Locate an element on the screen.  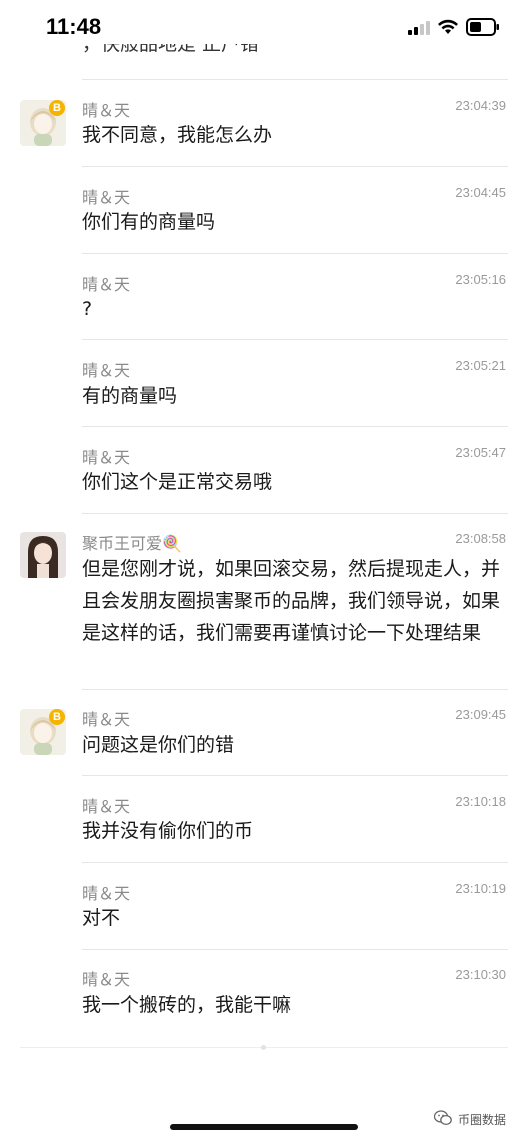
message-time: 23:04:39 is located at coordinates (480, 105).